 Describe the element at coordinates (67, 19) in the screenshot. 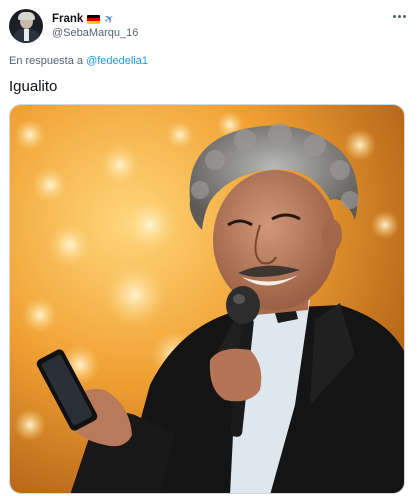

I see `author-display-name: Frank` at that location.